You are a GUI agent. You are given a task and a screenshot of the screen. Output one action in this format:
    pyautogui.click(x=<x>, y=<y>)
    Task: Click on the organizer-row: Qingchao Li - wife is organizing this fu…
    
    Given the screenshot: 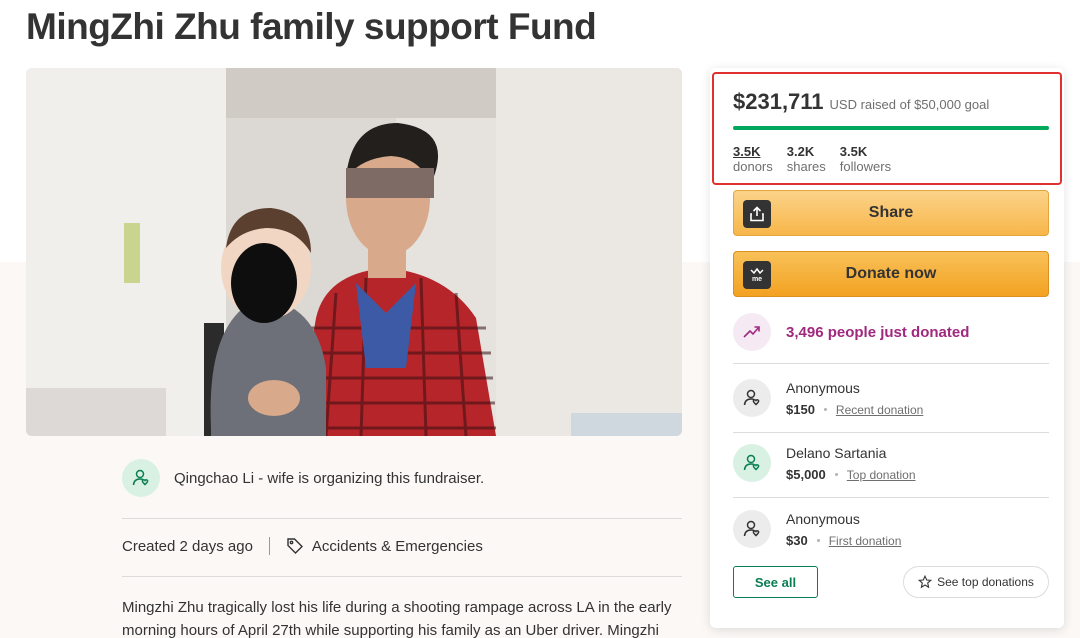 What is the action you would take?
    pyautogui.click(x=303, y=478)
    